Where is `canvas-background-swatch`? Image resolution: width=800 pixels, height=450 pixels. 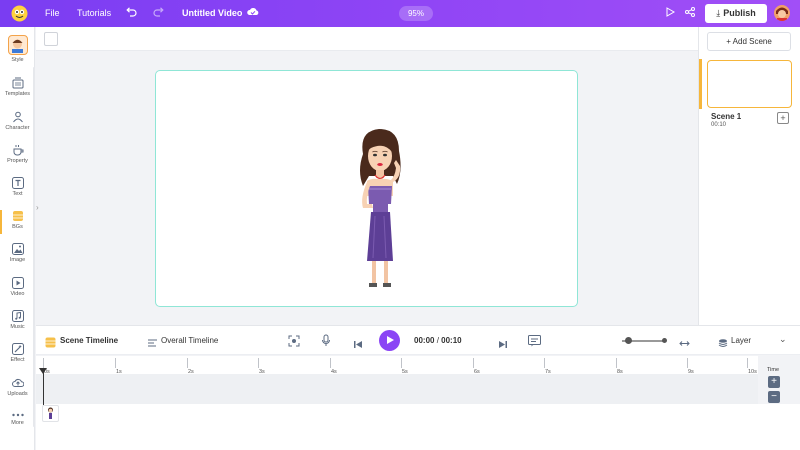 canvas-background-swatch is located at coordinates (51, 39).